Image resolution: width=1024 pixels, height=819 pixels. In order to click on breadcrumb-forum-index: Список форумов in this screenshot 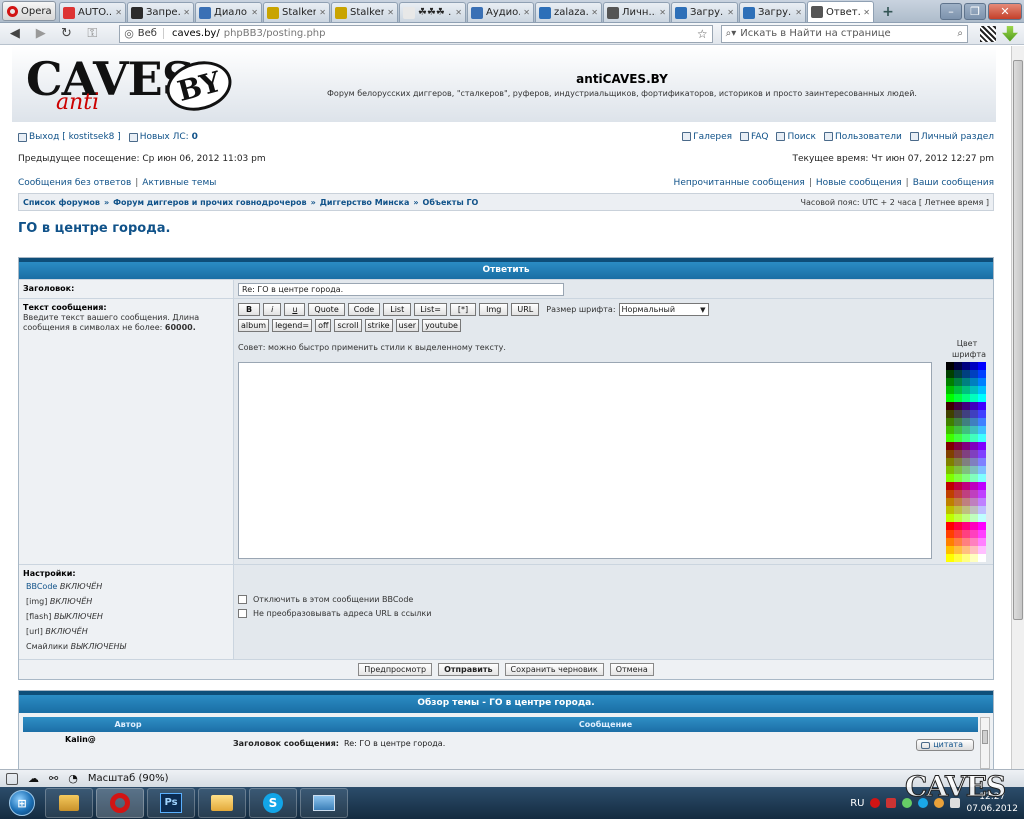, I will do `click(61, 202)`.